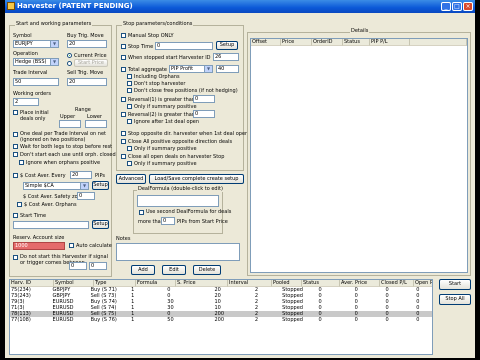 The height and width of the screenshot is (360, 480). I want to click on reversal2-input: 0, so click(204, 114).